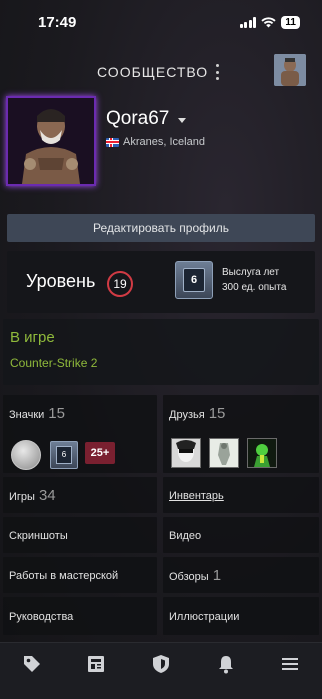 Image resolution: width=322 pixels, height=699 pixels. I want to click on news-icon, so click(96, 664).